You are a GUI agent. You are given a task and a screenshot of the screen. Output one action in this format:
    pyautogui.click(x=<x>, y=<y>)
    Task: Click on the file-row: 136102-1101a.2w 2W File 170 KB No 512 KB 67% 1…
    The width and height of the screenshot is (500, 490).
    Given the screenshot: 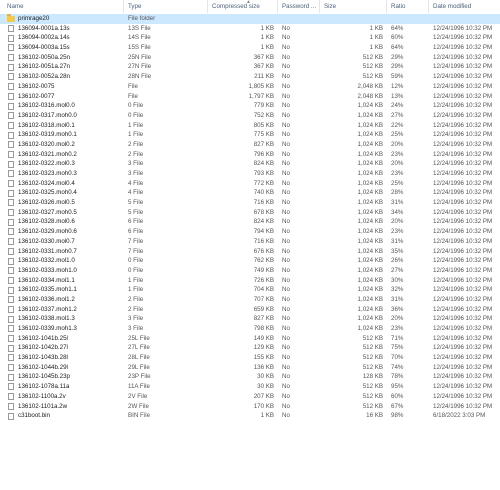 What is the action you would take?
    pyautogui.click(x=250, y=407)
    